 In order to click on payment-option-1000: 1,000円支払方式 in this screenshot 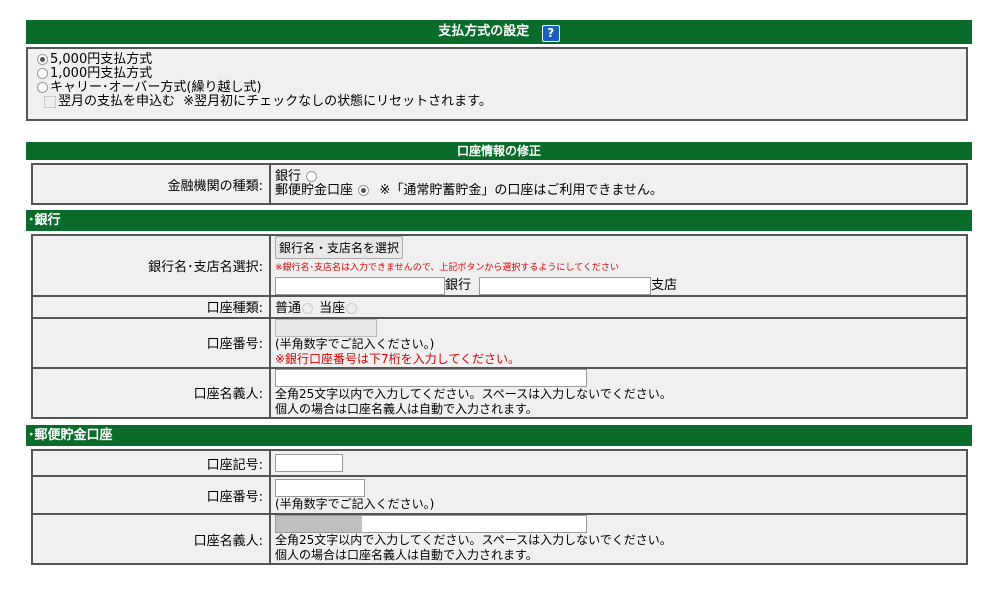, I will do `click(501, 74)`.